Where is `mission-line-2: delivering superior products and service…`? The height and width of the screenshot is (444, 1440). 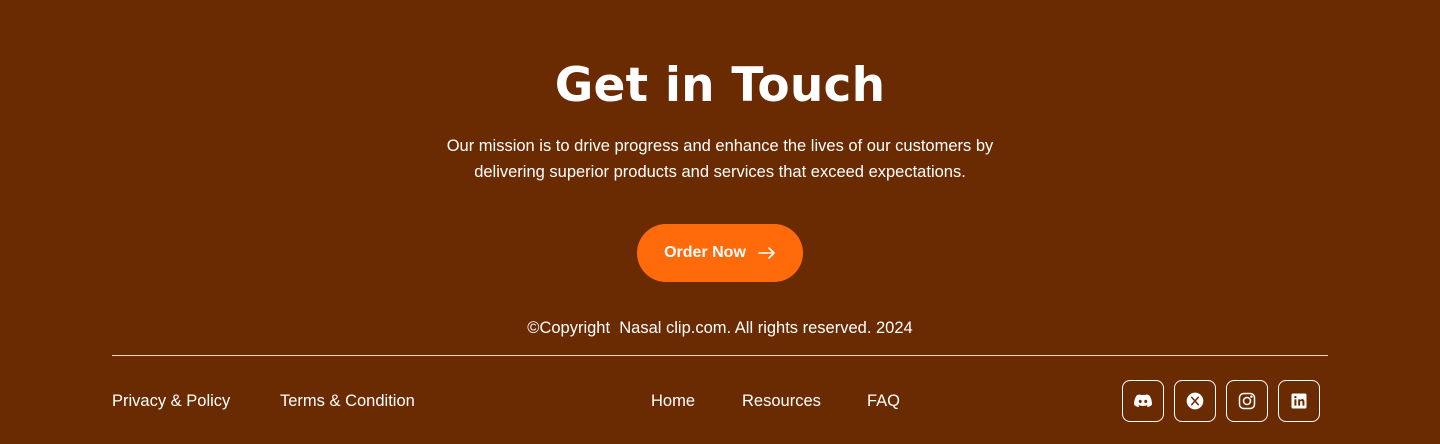
mission-line-2: delivering superior products and service… is located at coordinates (720, 172).